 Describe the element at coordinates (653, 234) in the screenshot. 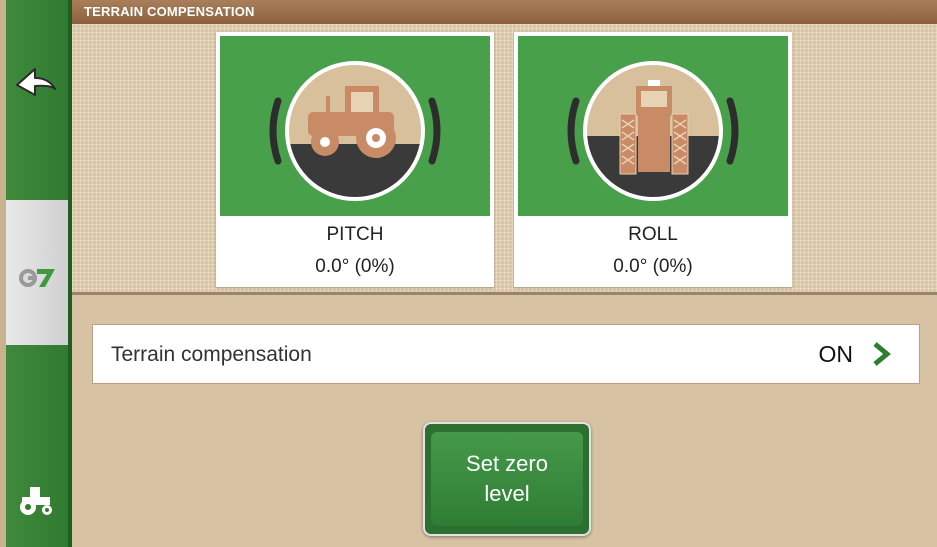

I see `roll-label: ROLL` at that location.